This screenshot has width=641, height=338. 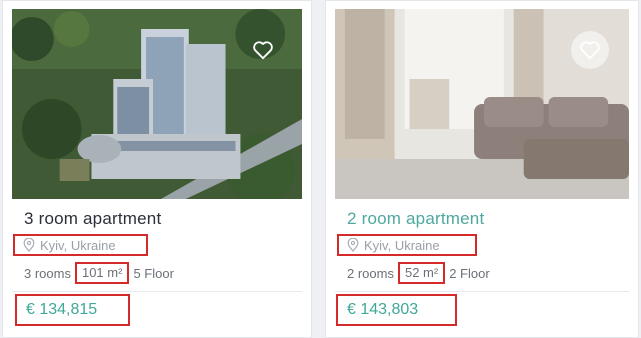 I want to click on area-value: 52 m², so click(x=421, y=273).